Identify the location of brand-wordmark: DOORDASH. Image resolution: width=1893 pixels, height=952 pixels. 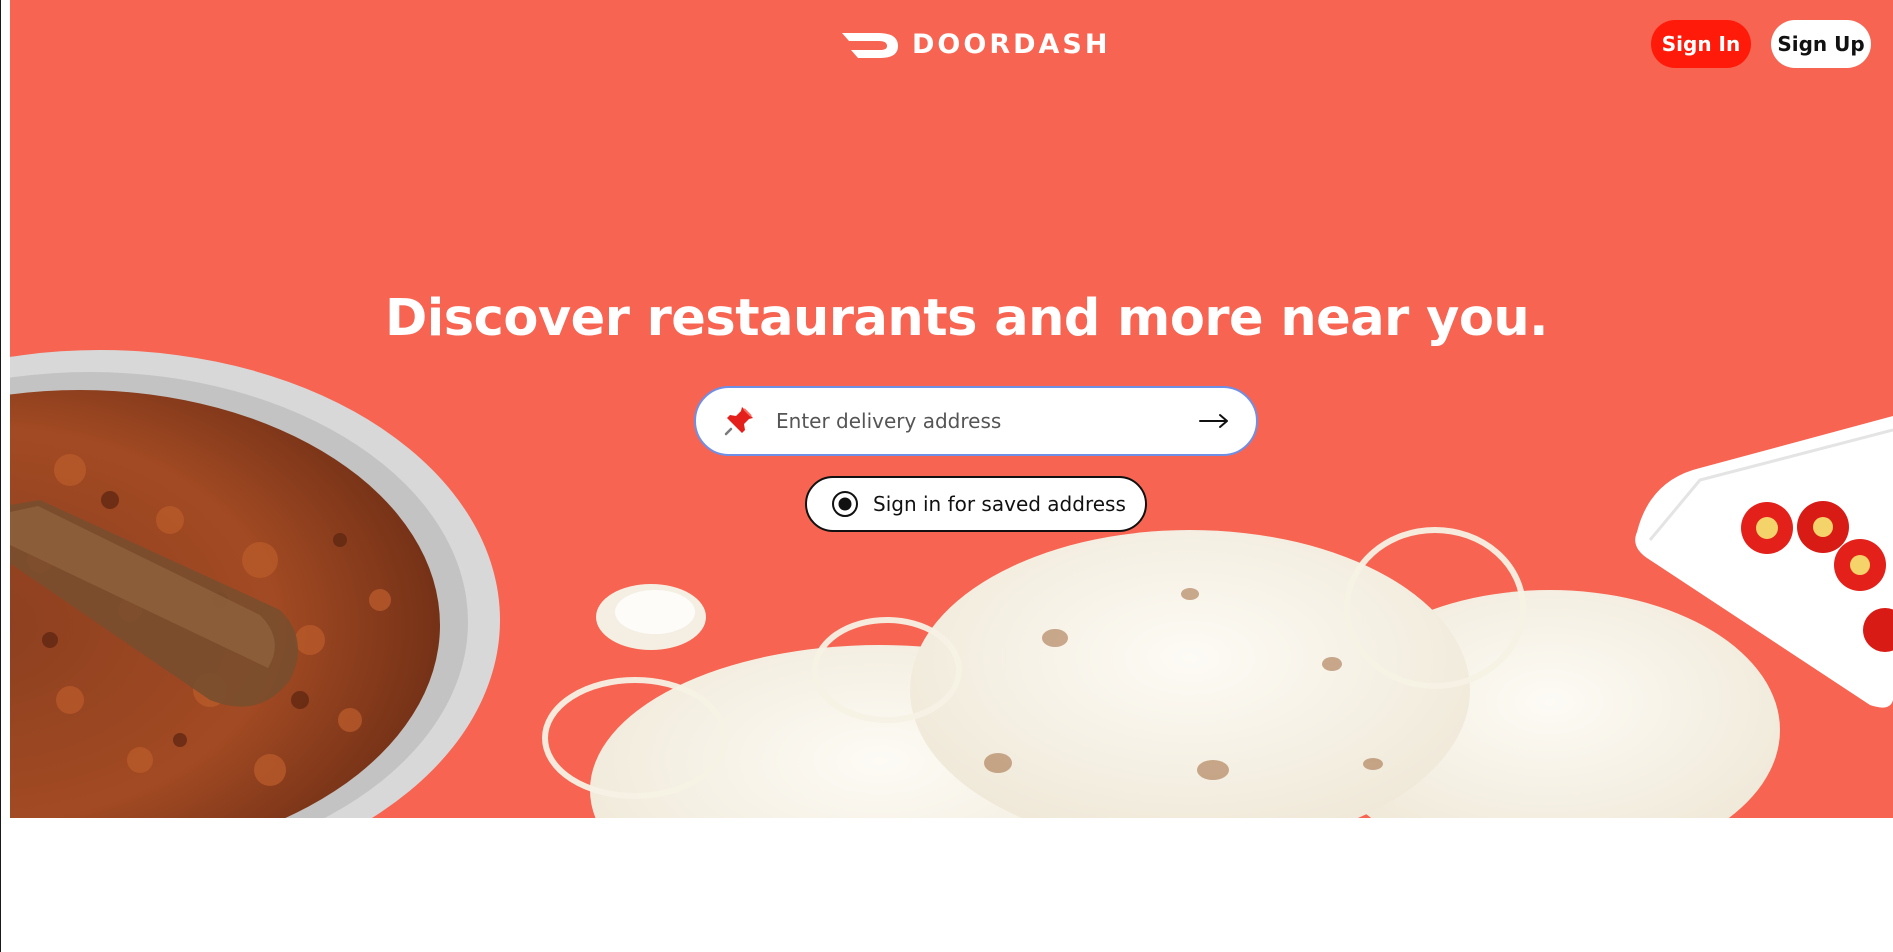
(1011, 44).